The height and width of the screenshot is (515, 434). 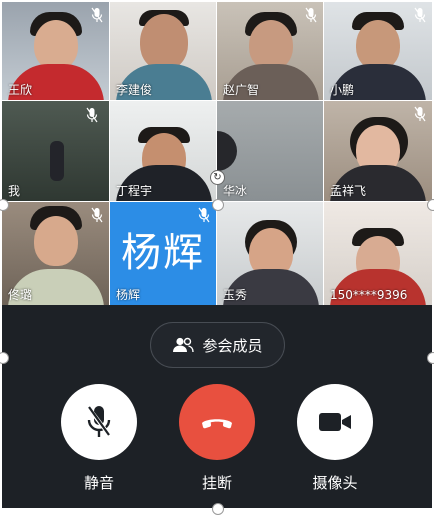 I want to click on video-tile: 玉秀, so click(x=270, y=253).